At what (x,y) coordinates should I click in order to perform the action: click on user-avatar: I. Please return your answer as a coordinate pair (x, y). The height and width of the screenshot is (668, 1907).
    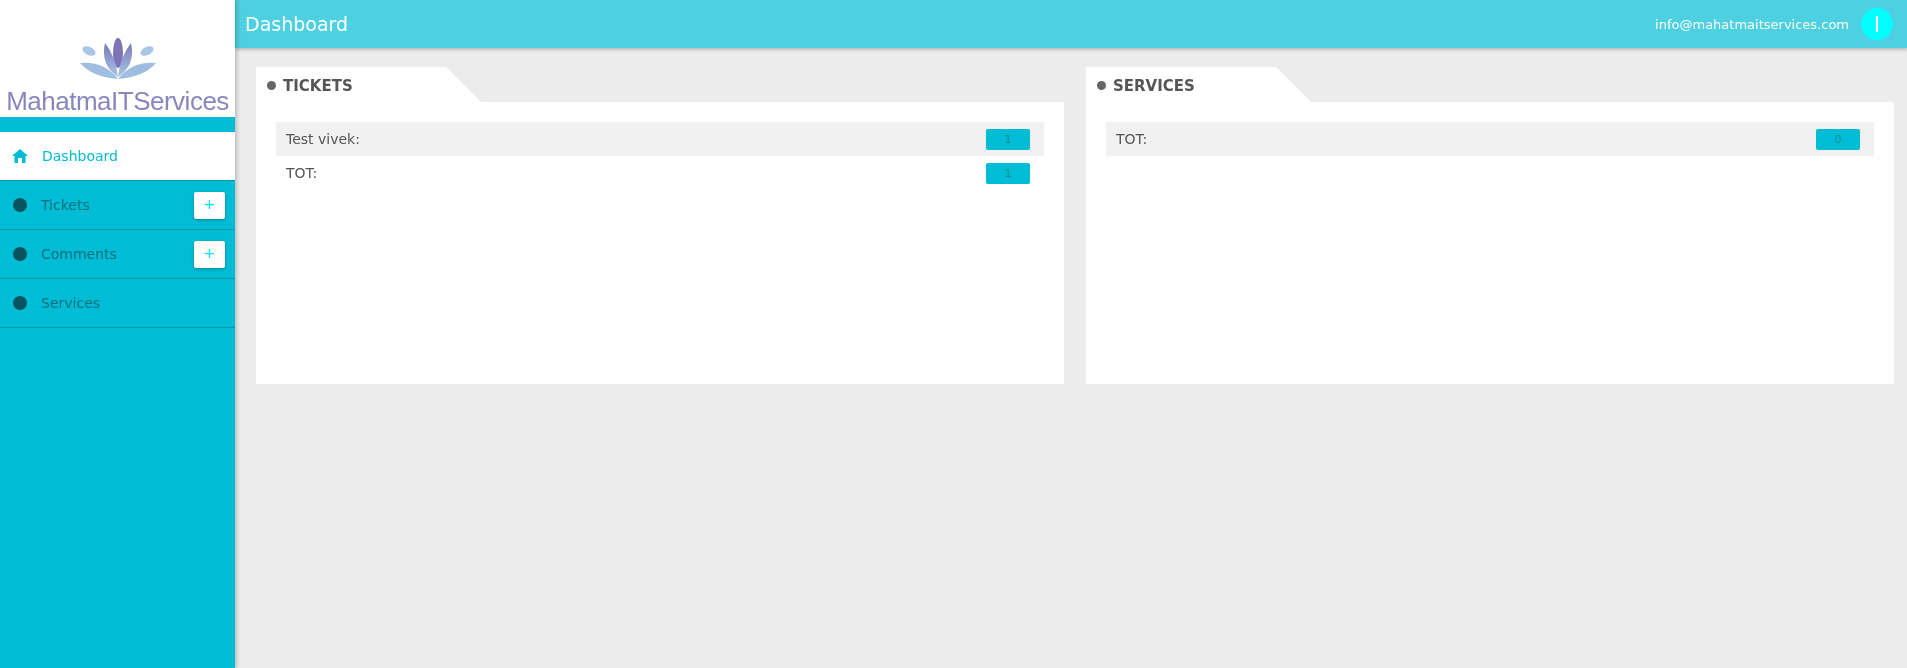
    Looking at the image, I should click on (1877, 24).